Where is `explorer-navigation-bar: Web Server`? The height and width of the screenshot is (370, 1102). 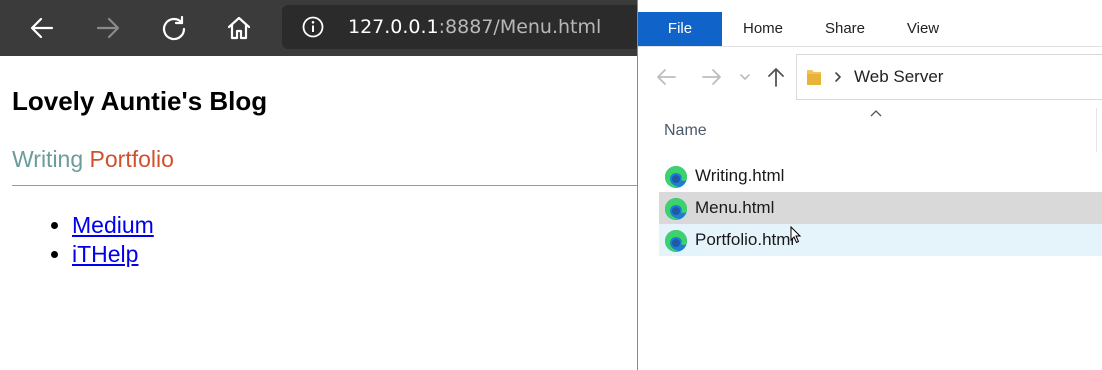
explorer-navigation-bar: Web Server is located at coordinates (870, 77).